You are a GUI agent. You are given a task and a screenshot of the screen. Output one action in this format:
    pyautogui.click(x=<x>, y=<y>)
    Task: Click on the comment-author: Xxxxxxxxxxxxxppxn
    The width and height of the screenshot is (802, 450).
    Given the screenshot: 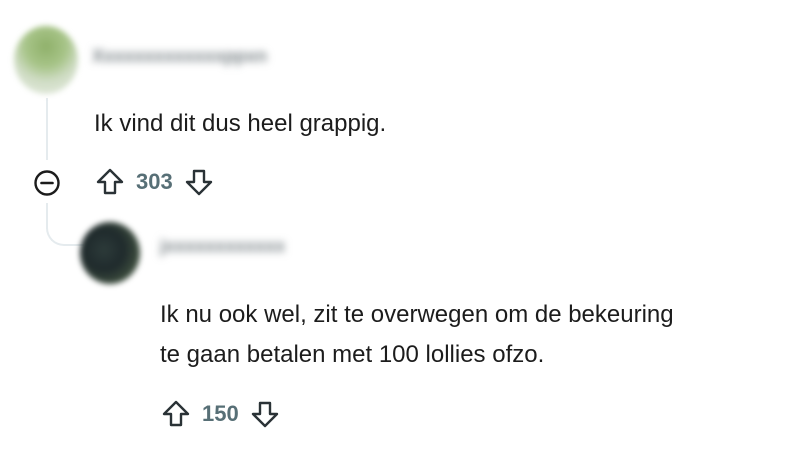 What is the action you would take?
    pyautogui.click(x=179, y=56)
    